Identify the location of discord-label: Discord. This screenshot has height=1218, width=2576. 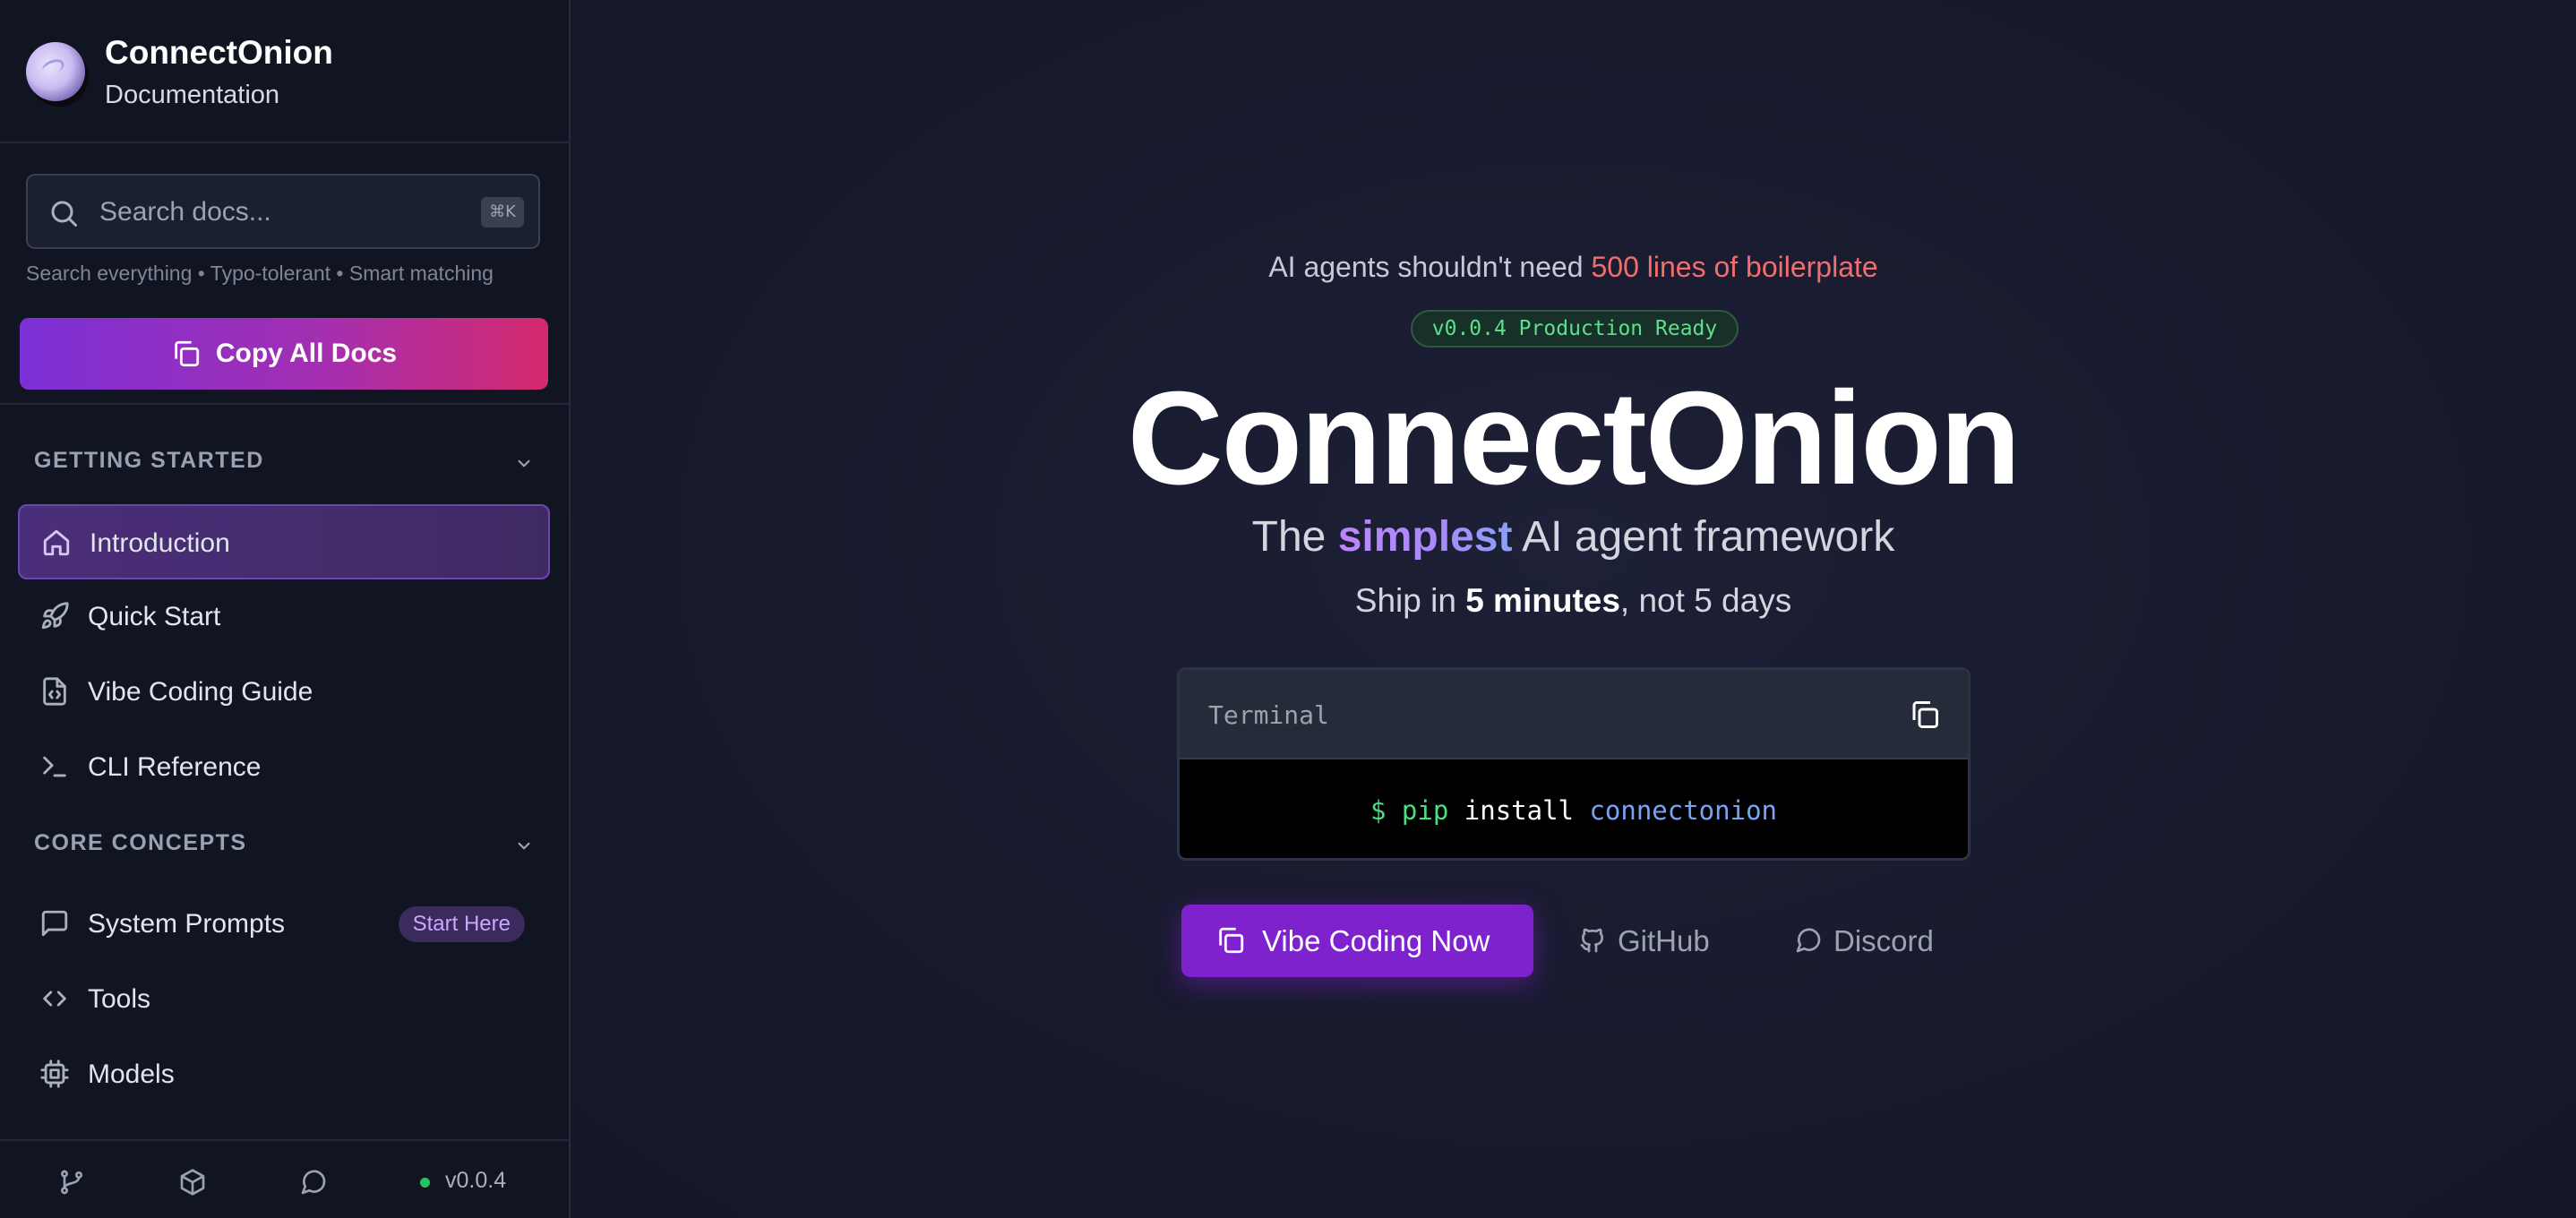
(1883, 940).